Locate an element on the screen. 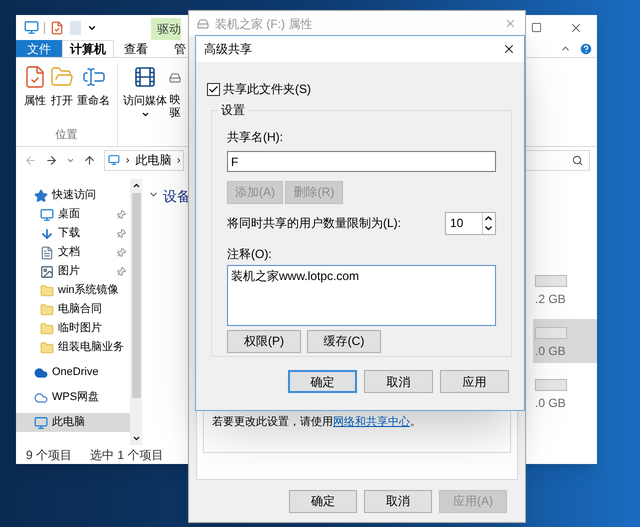 The image size is (640, 527). nav-item: 组装电脑业务 is located at coordinates (73, 347).